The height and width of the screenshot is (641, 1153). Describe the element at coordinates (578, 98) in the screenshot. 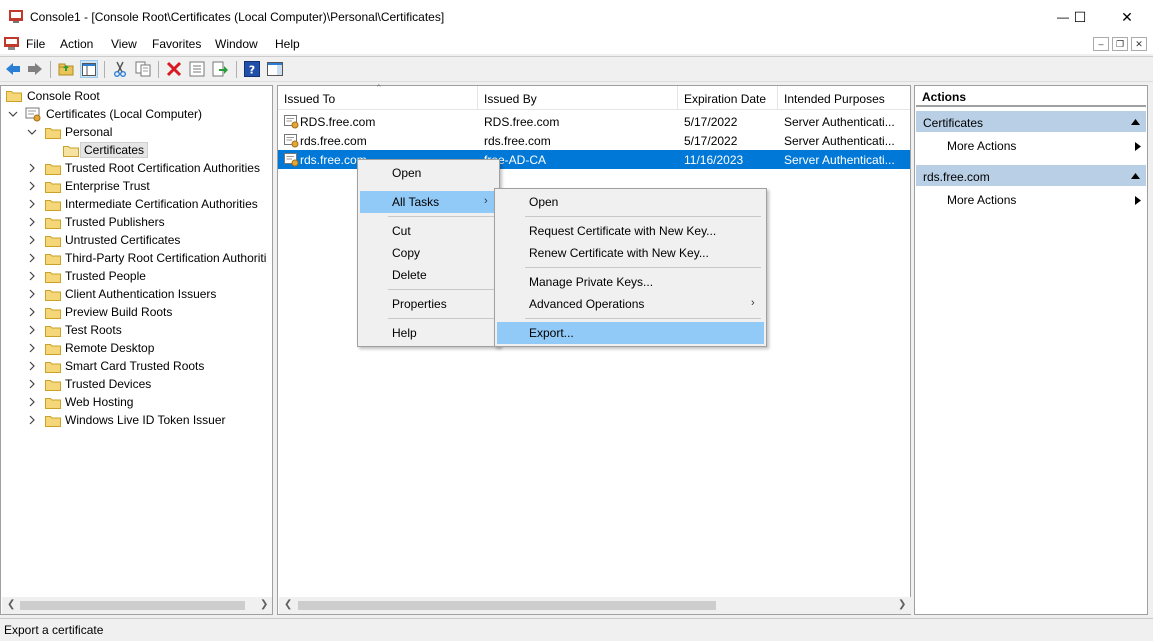

I see `column-issued-by: Issued By` at that location.